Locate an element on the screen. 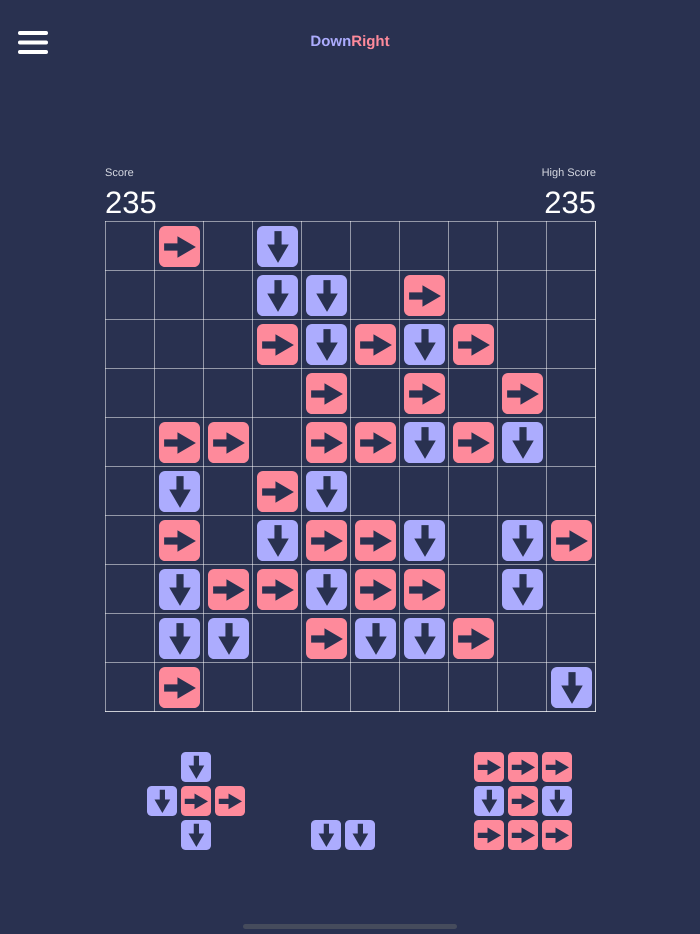  menu-icon is located at coordinates (33, 42).